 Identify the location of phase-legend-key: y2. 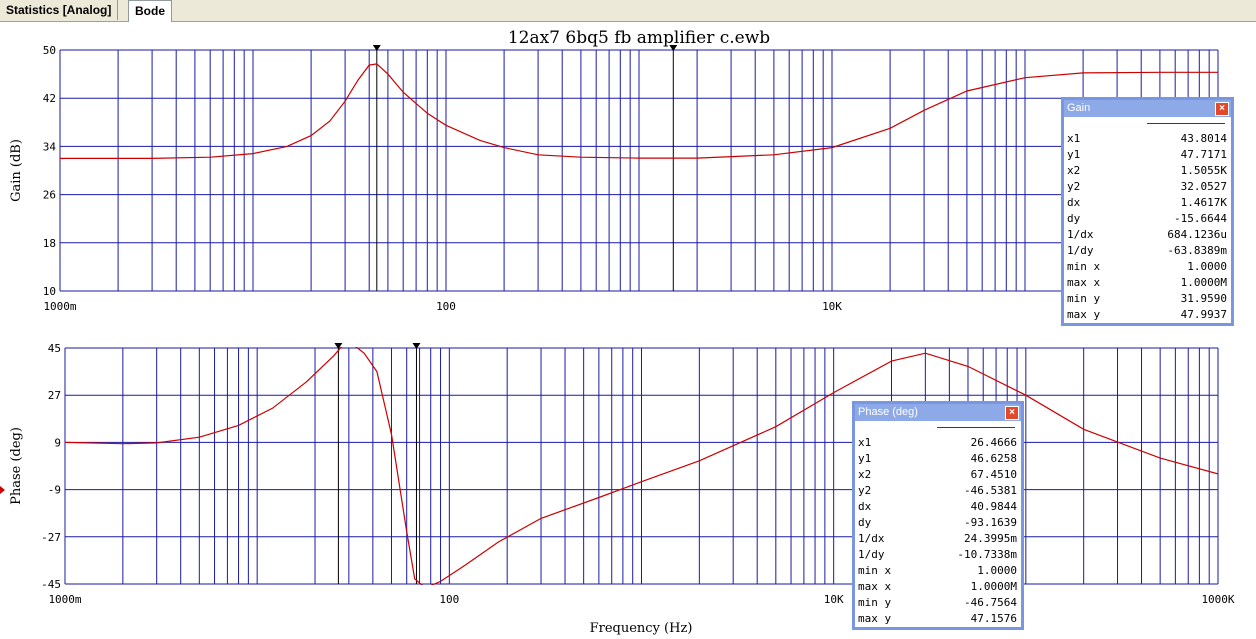
(865, 490).